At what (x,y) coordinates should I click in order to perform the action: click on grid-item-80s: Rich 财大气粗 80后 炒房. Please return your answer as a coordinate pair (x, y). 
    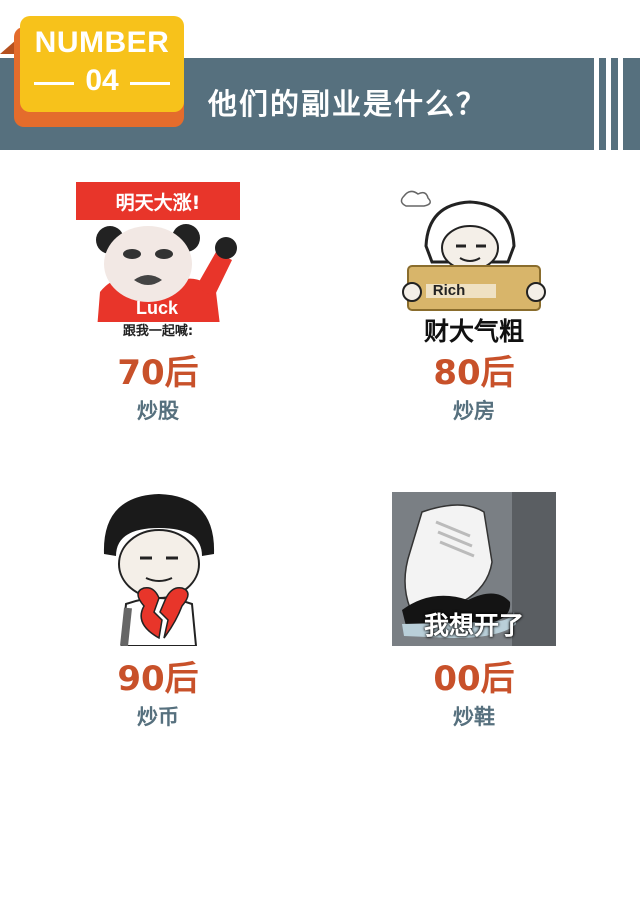
    Looking at the image, I should click on (474, 307).